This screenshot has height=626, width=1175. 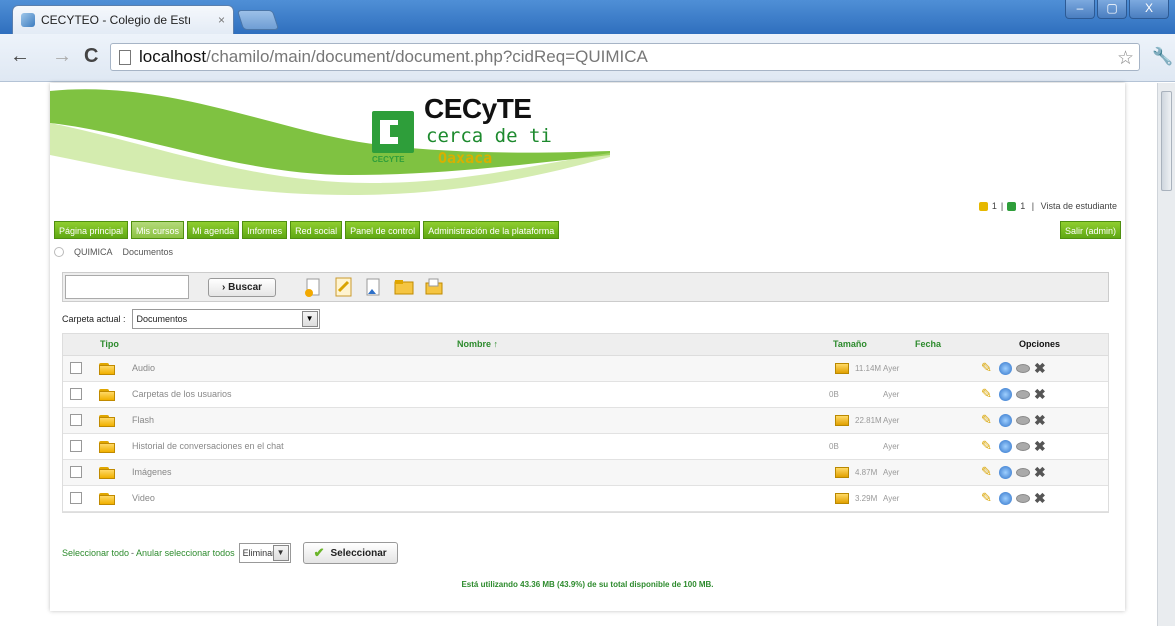 I want to click on row-name: Imágenes, so click(x=152, y=472).